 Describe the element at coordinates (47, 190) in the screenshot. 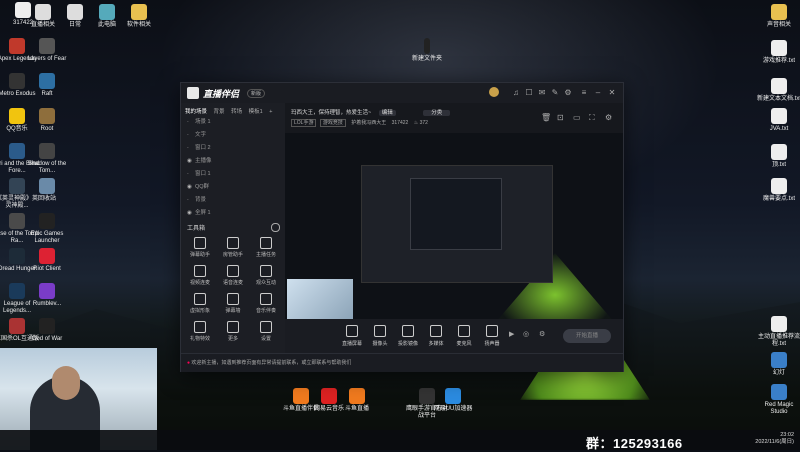

I see `desktop-icon-left: 回收站` at that location.